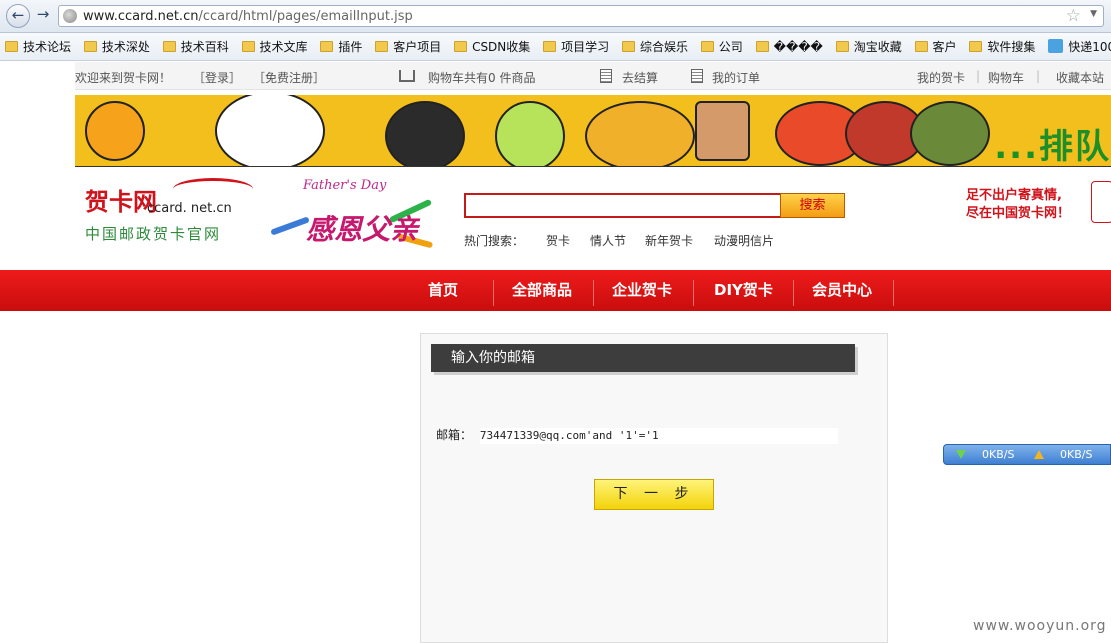 This screenshot has width=1111, height=643. I want to click on logo-swirl, so click(213, 189).